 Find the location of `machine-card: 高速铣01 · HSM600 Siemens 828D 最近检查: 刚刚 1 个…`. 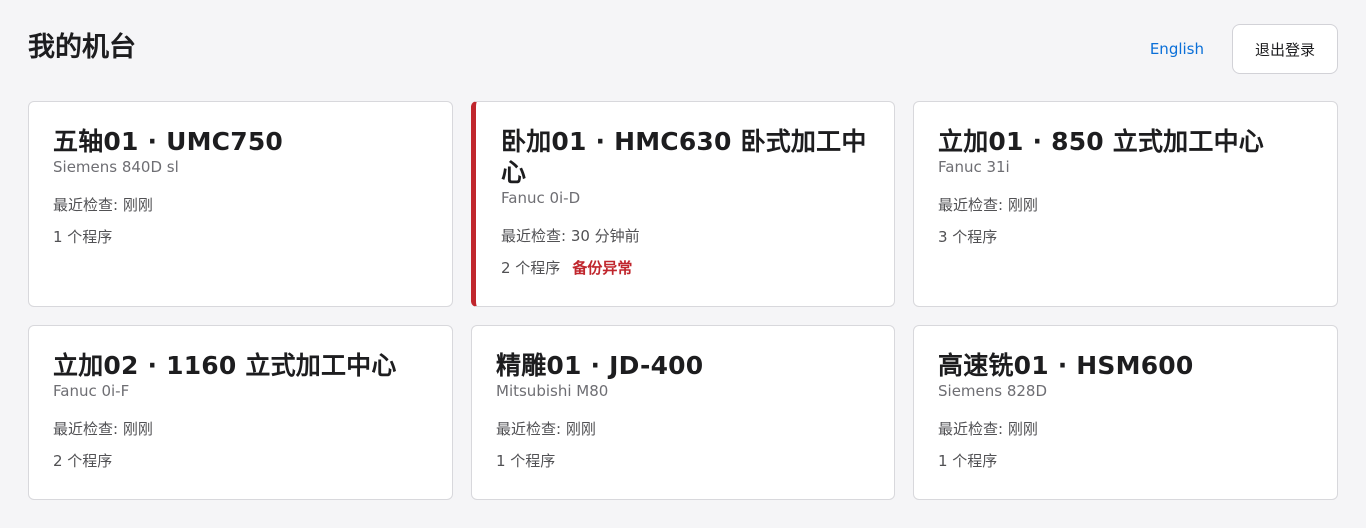

machine-card: 高速铣01 · HSM600 Siemens 828D 最近检查: 刚刚 1 个… is located at coordinates (1125, 412).